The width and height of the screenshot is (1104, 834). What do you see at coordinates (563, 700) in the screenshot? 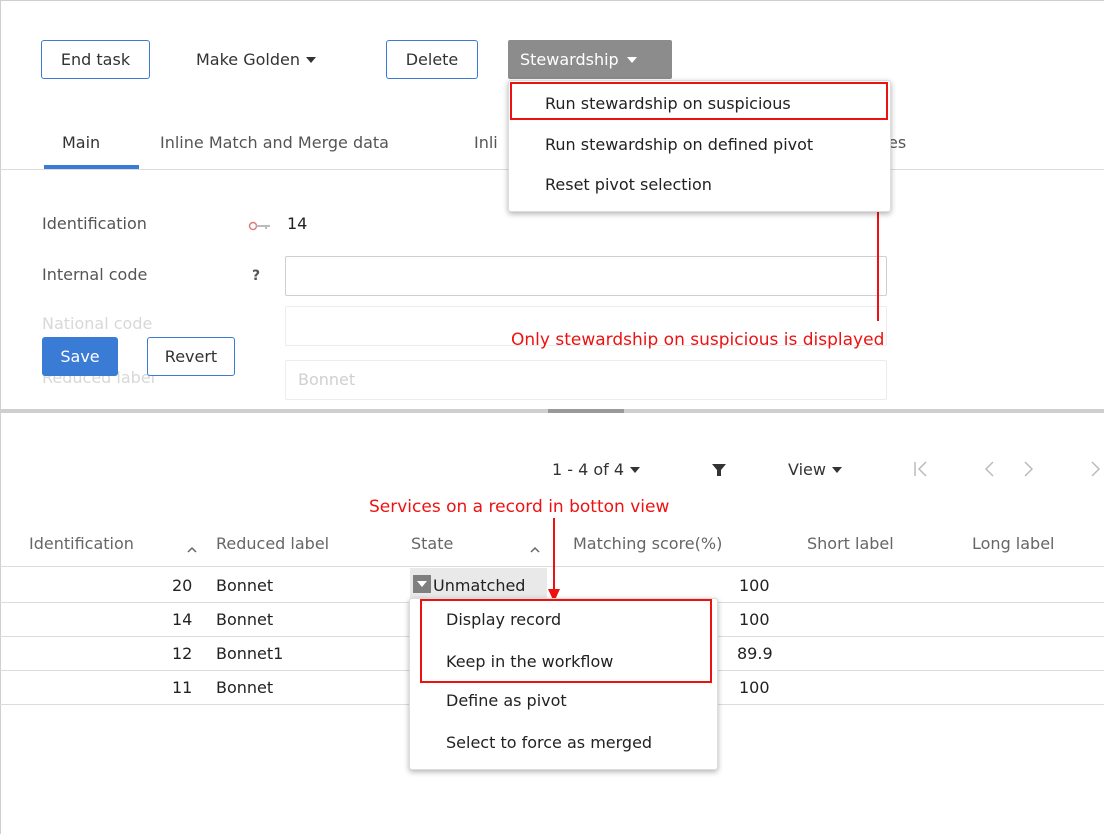
I see `menu-item-define-pivot: Define as pivot` at bounding box center [563, 700].